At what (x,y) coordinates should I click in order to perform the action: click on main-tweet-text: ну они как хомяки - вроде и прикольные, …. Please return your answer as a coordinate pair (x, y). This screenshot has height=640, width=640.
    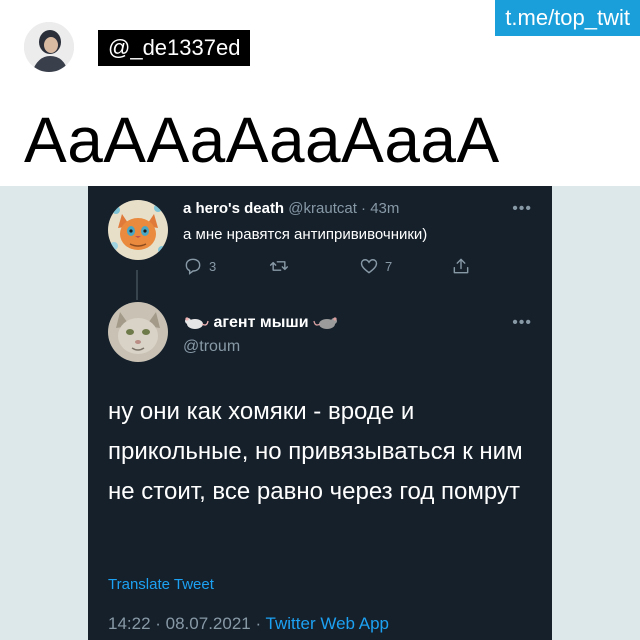
    Looking at the image, I should click on (315, 451).